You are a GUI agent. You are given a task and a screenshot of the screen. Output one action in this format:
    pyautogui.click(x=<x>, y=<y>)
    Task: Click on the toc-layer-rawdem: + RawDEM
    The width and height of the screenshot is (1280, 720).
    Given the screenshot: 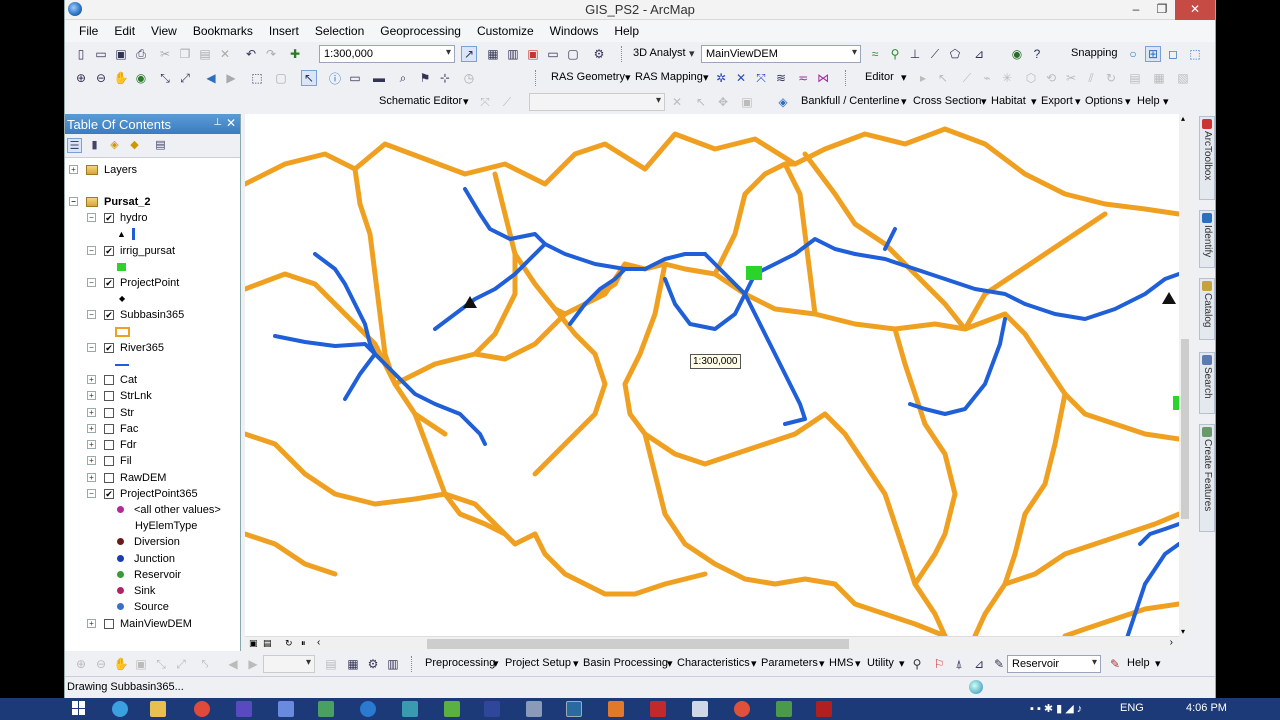 What is the action you would take?
    pyautogui.click(x=126, y=477)
    